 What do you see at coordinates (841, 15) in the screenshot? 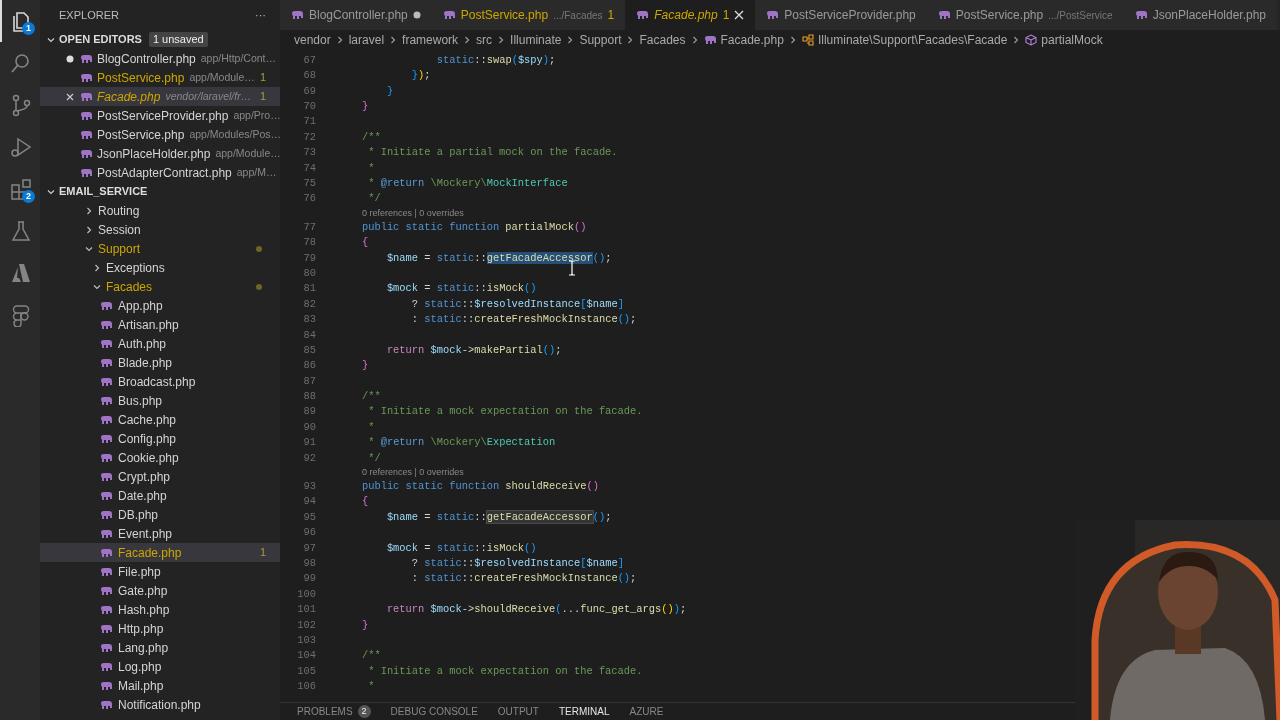
I see `editor-tab: PostServiceProvider.php` at bounding box center [841, 15].